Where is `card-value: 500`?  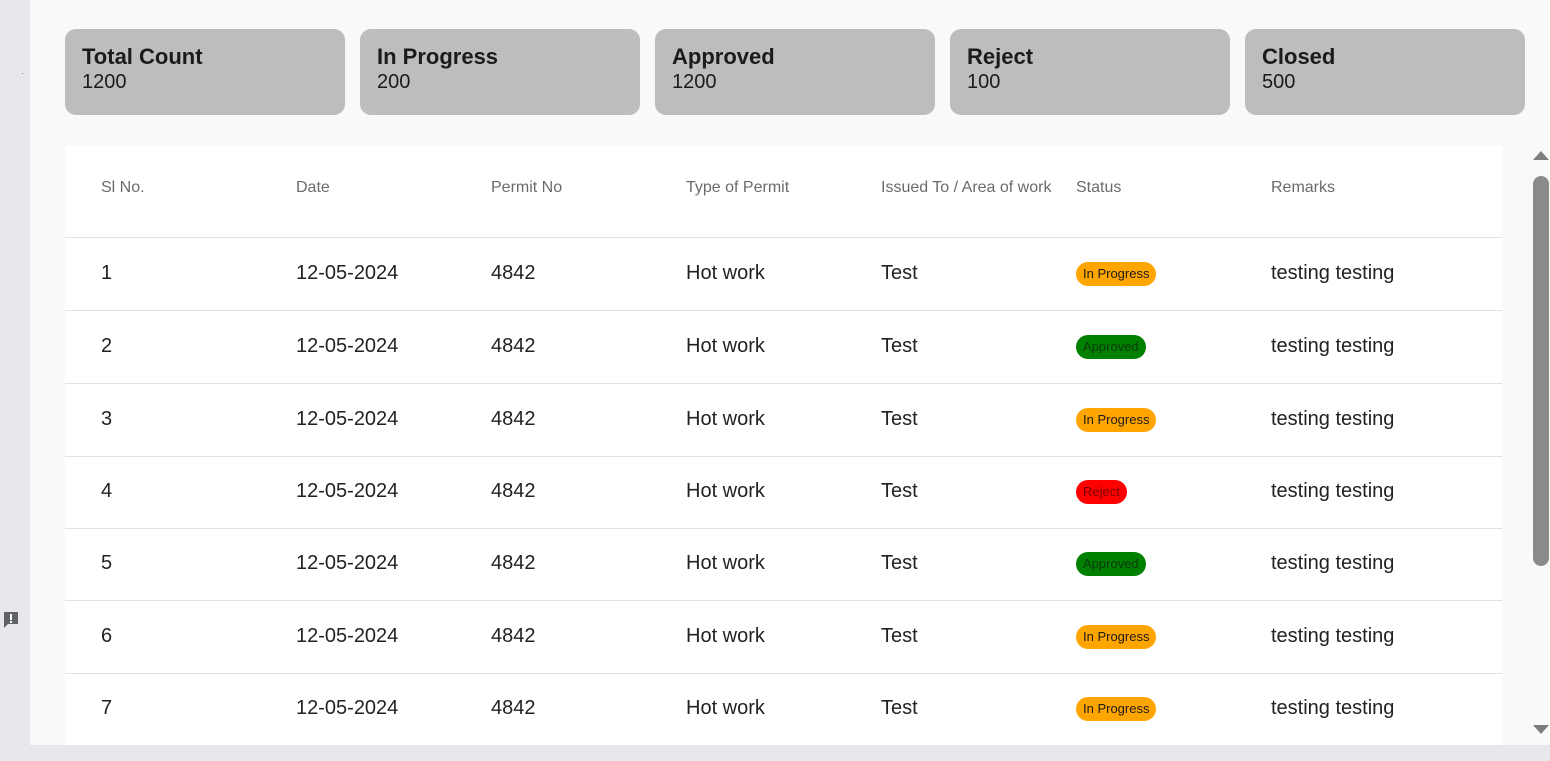 card-value: 500 is located at coordinates (1279, 82).